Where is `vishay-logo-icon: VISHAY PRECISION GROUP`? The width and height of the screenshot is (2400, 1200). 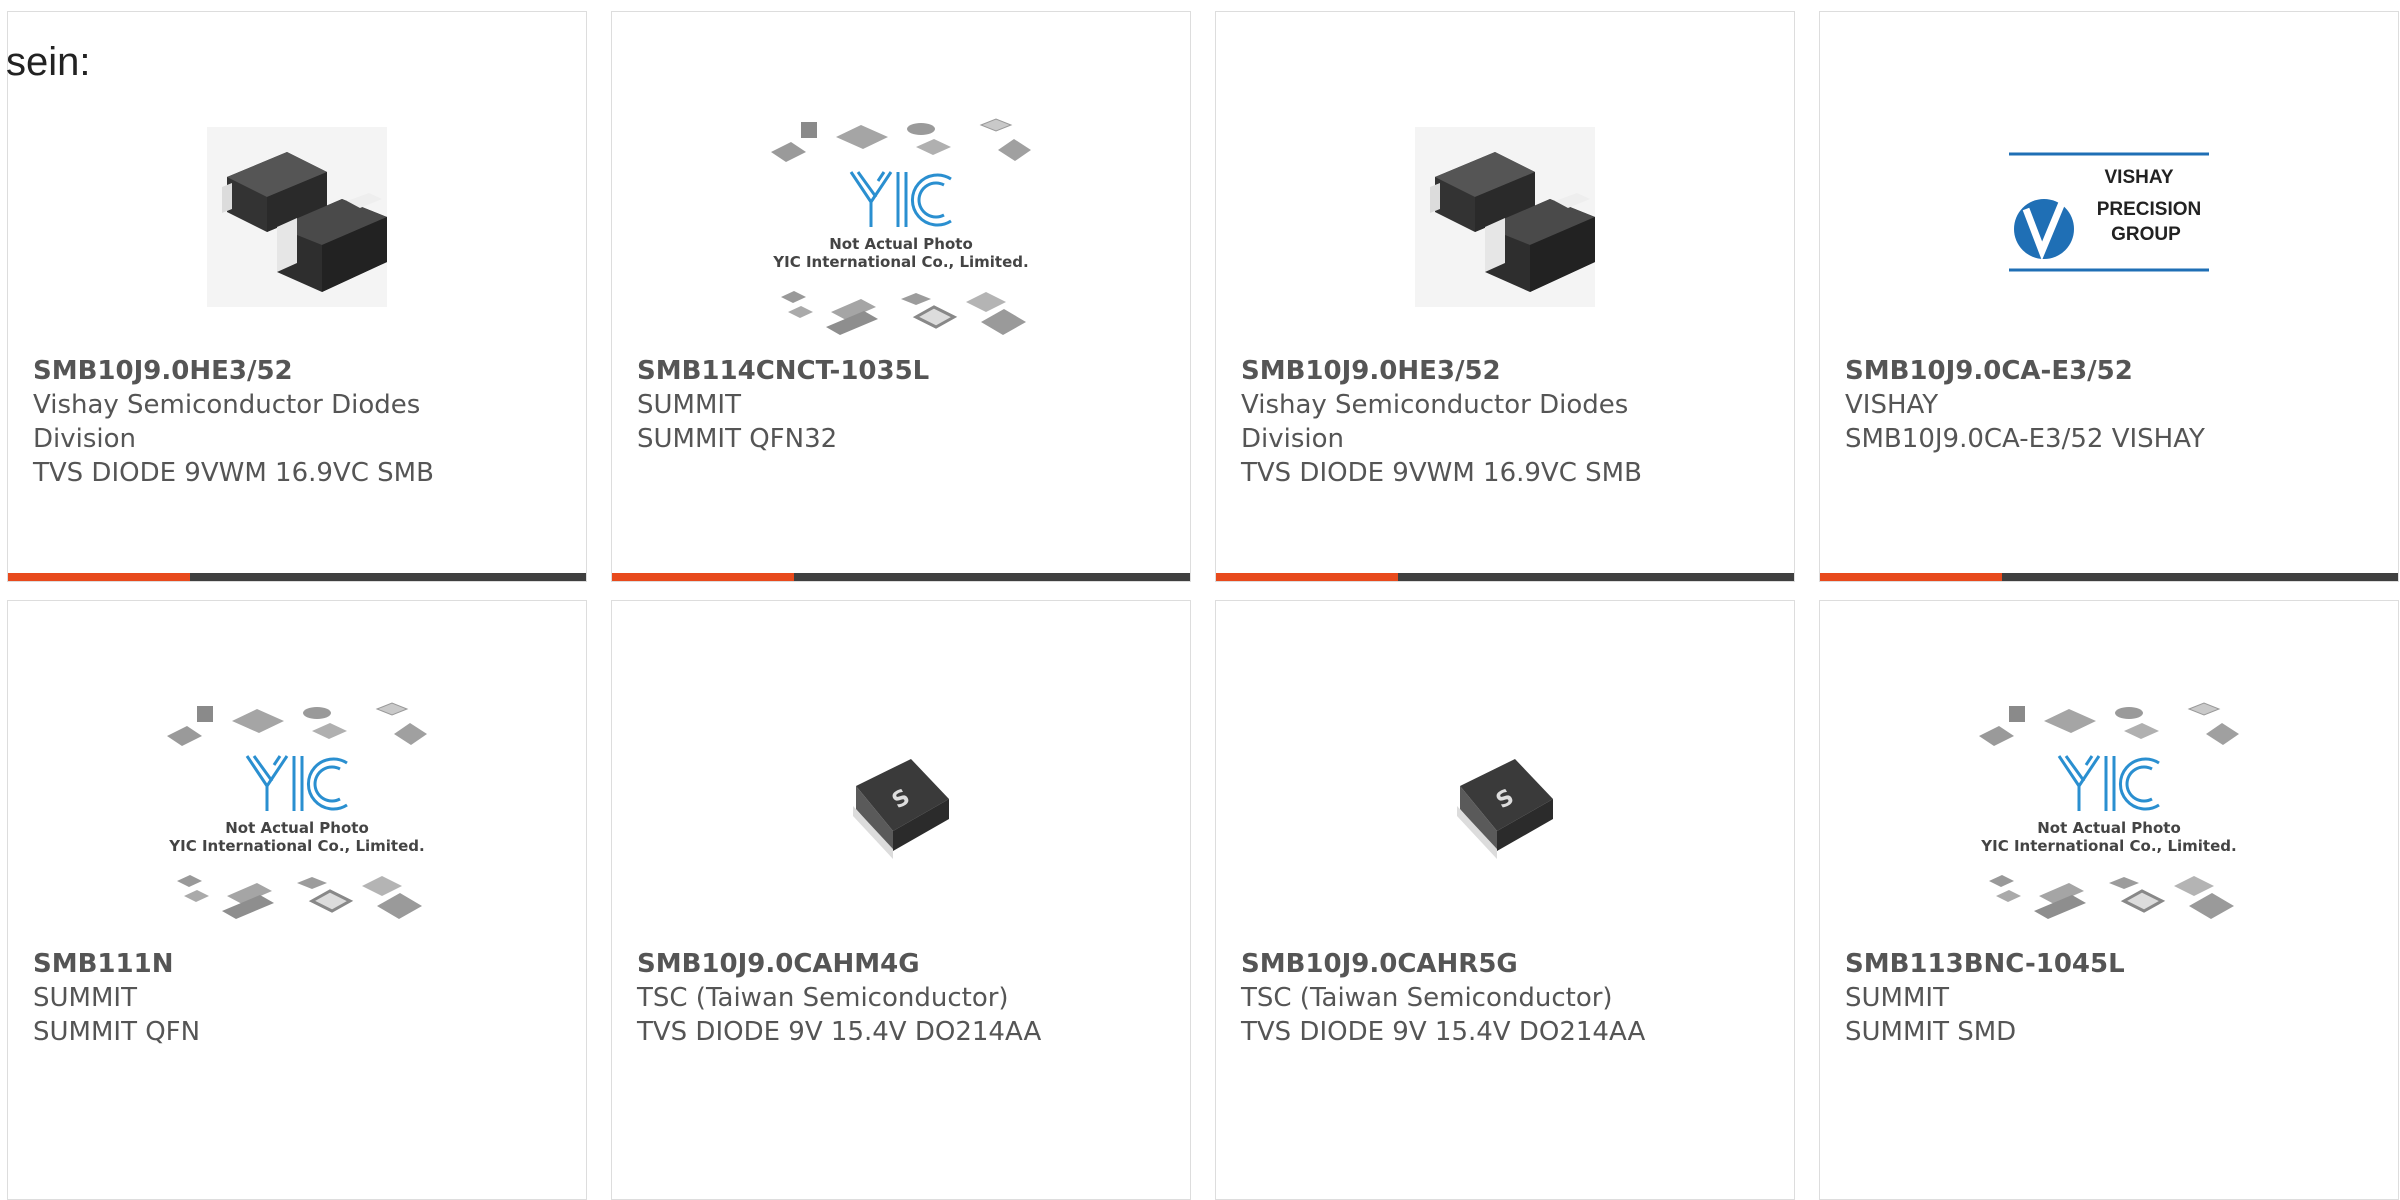 vishay-logo-icon: VISHAY PRECISION GROUP is located at coordinates (2109, 212).